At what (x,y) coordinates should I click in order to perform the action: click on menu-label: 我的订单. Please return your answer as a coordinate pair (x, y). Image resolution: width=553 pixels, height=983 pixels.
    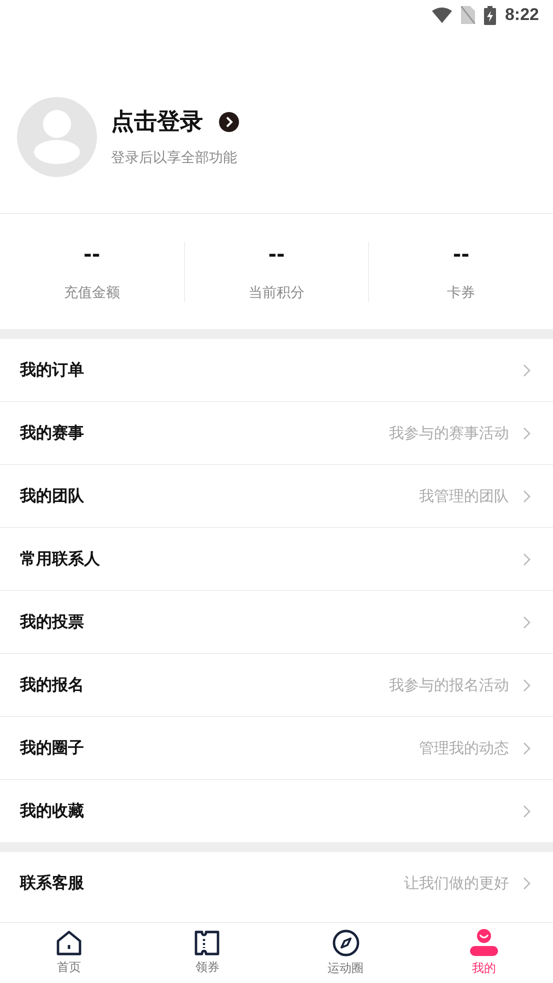
    Looking at the image, I should click on (52, 370).